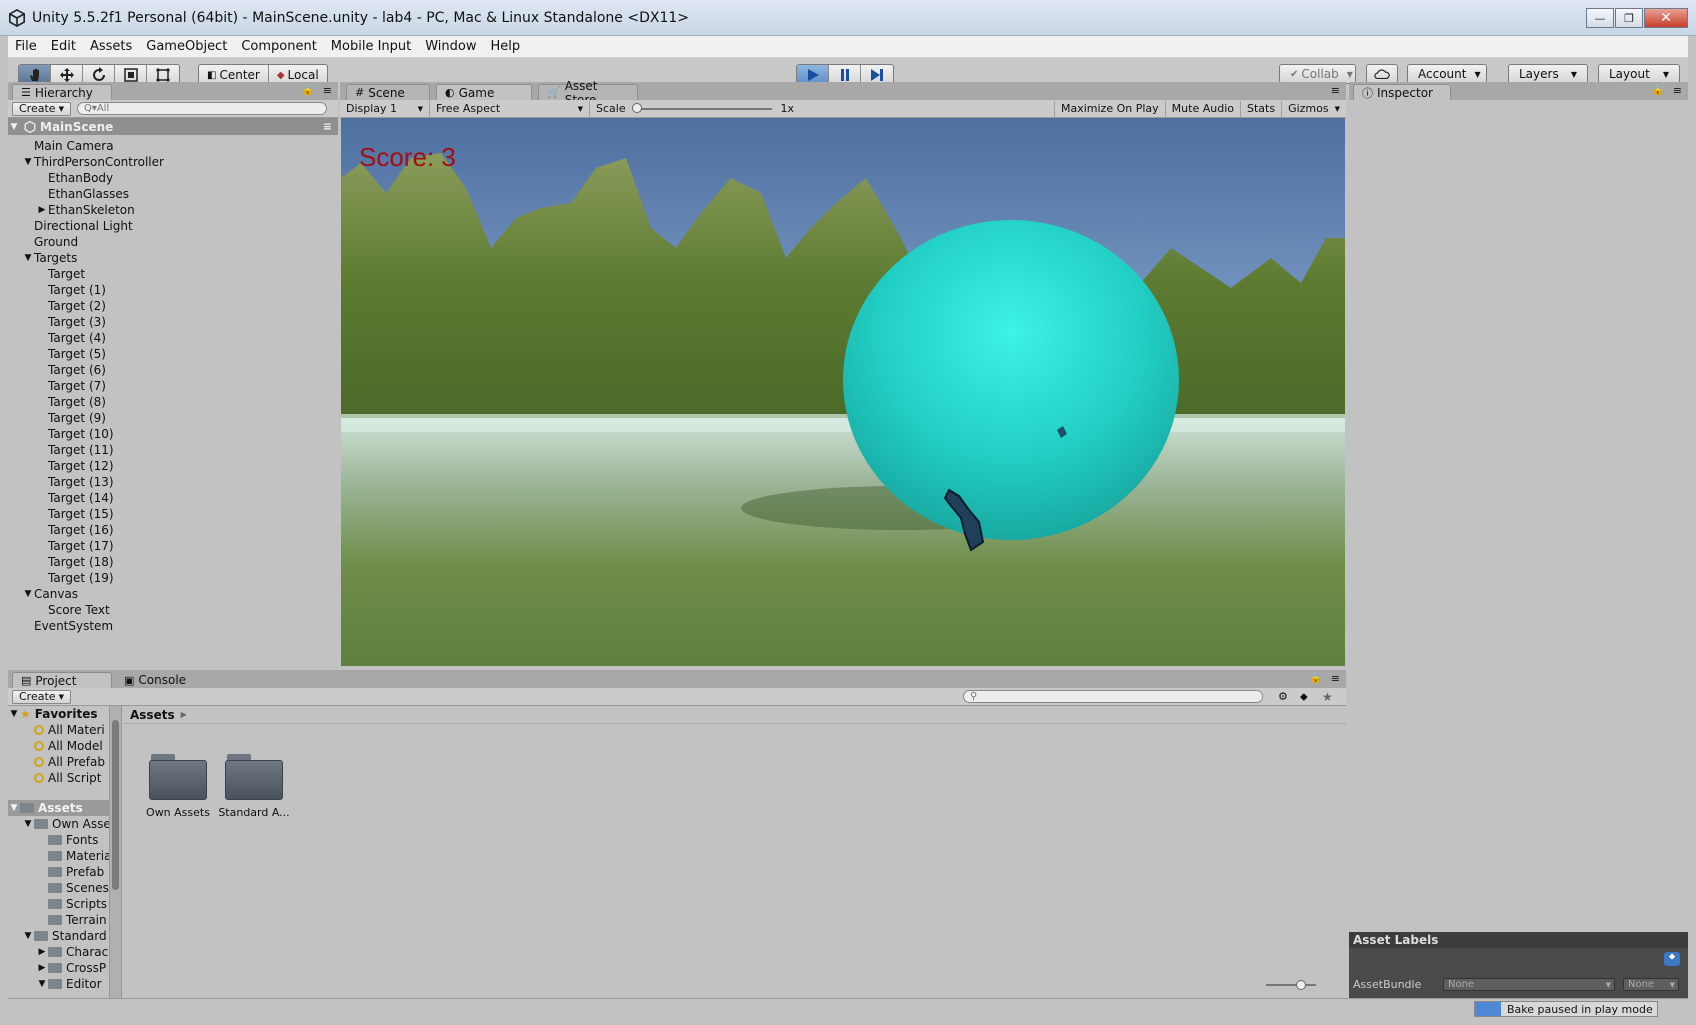 This screenshot has width=1696, height=1025. I want to click on hierarchy-item: ▼ Canvas, so click(173, 594).